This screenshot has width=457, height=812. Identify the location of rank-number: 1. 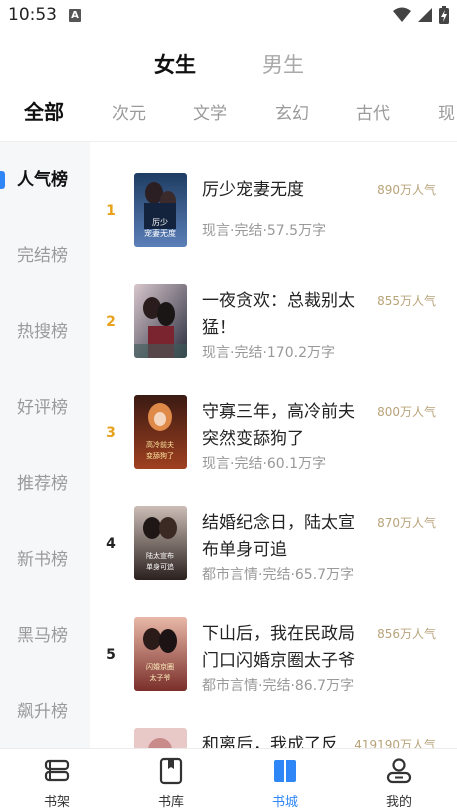
(111, 211).